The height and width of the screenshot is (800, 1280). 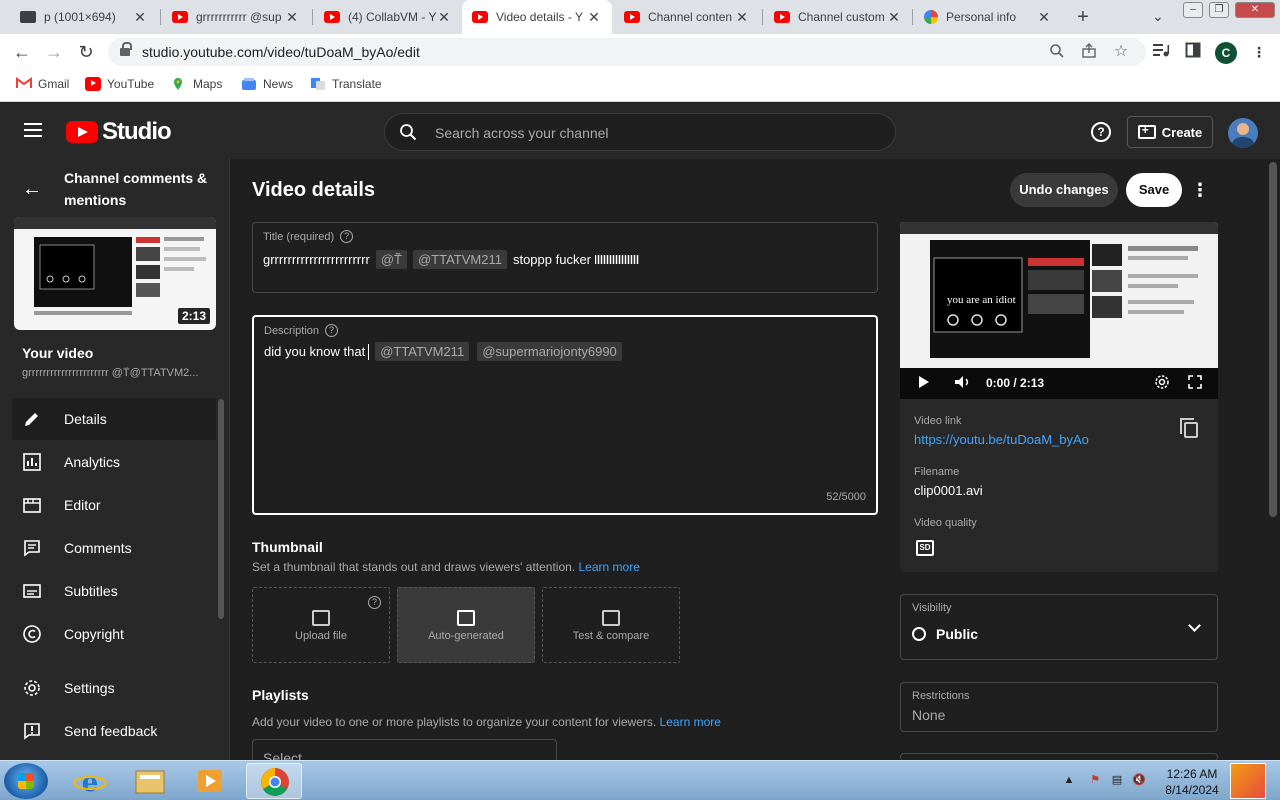 I want to click on sidebar-item-settings: Settings, so click(x=114, y=688).